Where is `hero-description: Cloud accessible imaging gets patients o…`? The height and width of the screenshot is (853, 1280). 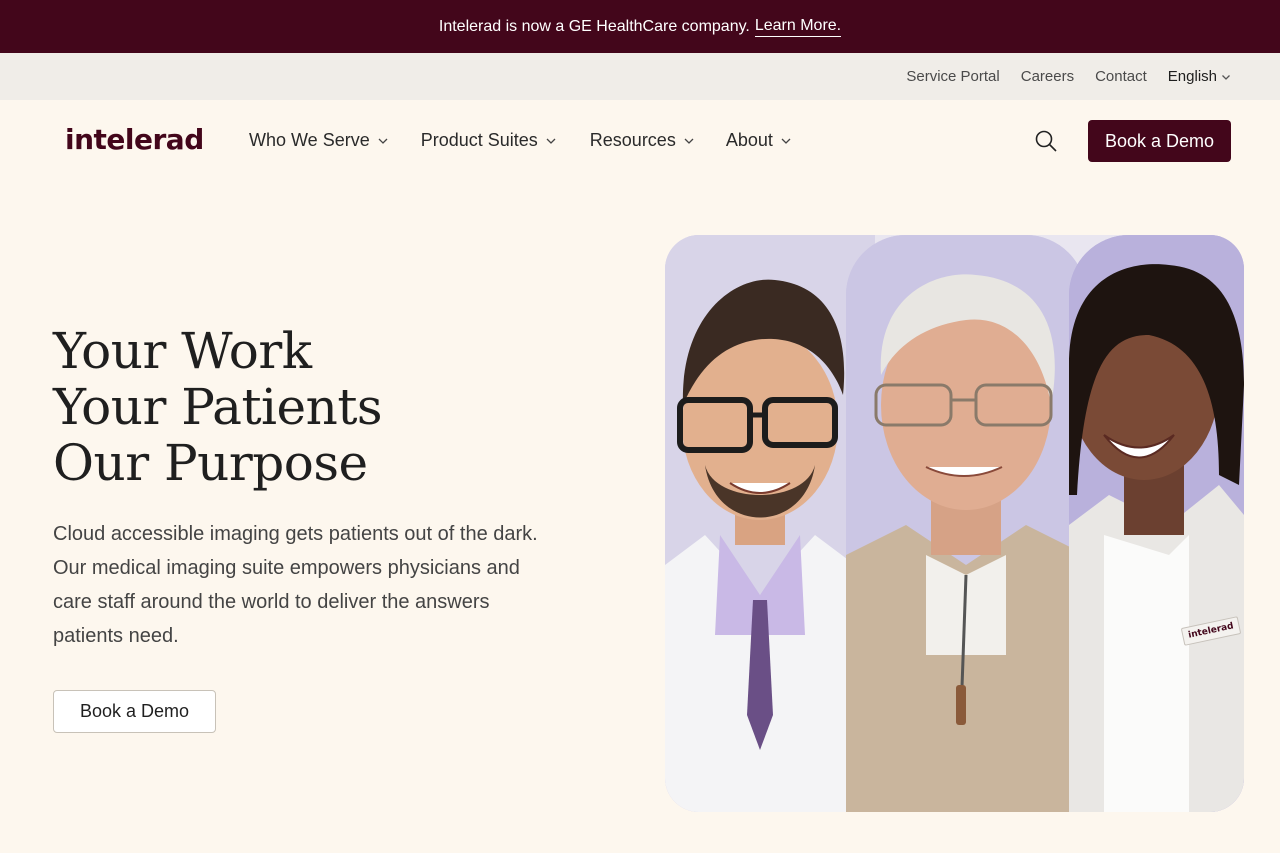 hero-description: Cloud accessible imaging gets patients o… is located at coordinates (295, 585).